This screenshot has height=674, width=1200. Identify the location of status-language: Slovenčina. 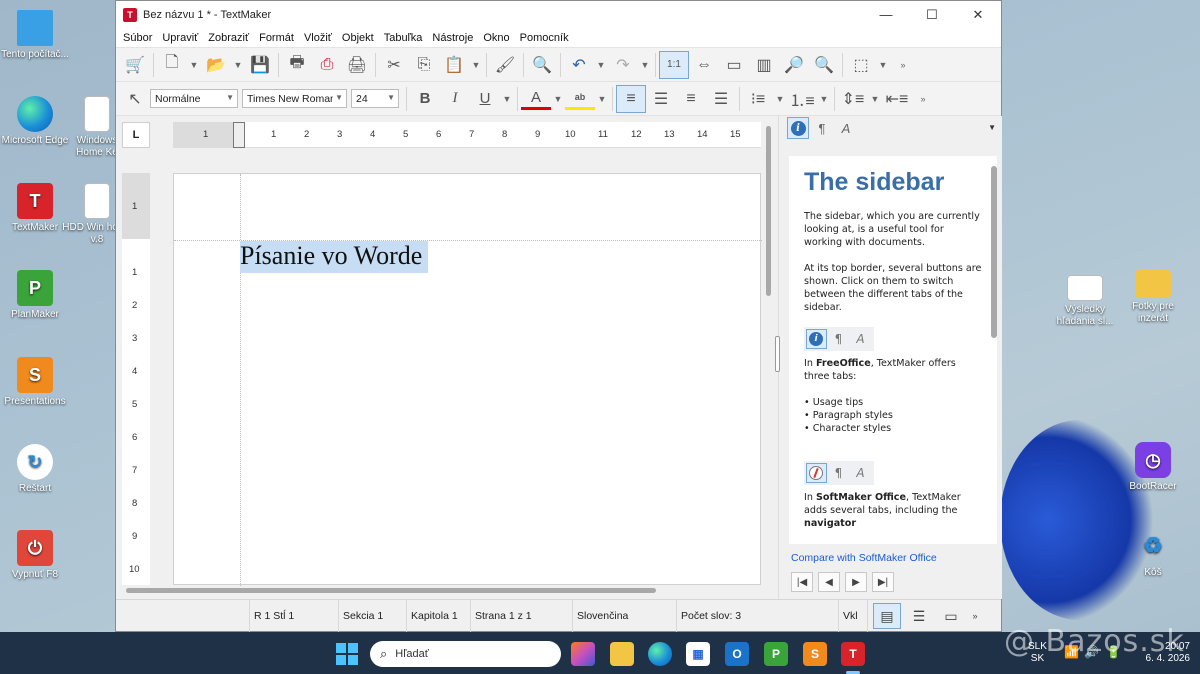
(624, 616).